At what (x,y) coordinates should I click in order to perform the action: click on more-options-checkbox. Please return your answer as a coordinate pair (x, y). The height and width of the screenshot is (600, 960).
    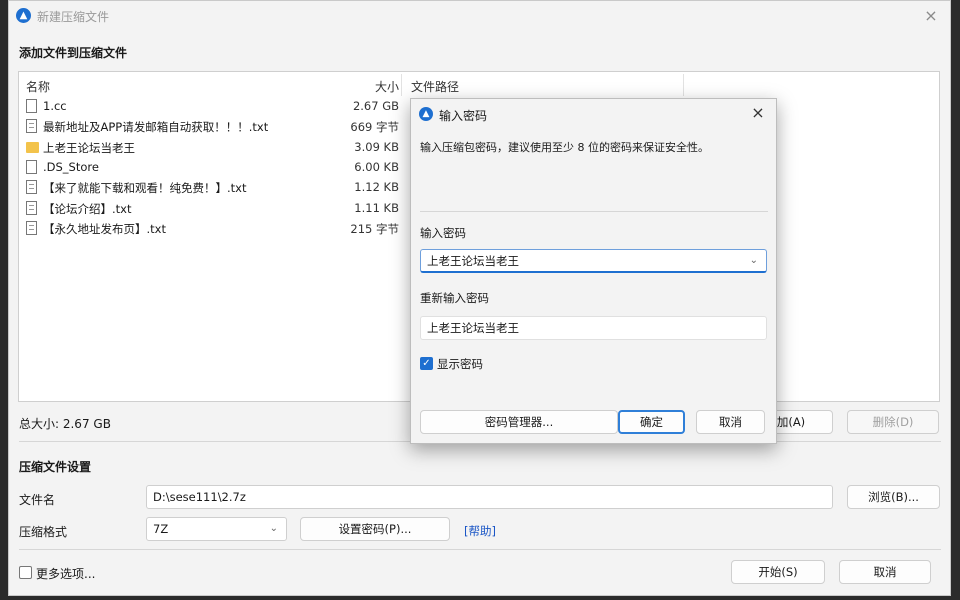
    Looking at the image, I should click on (25, 572).